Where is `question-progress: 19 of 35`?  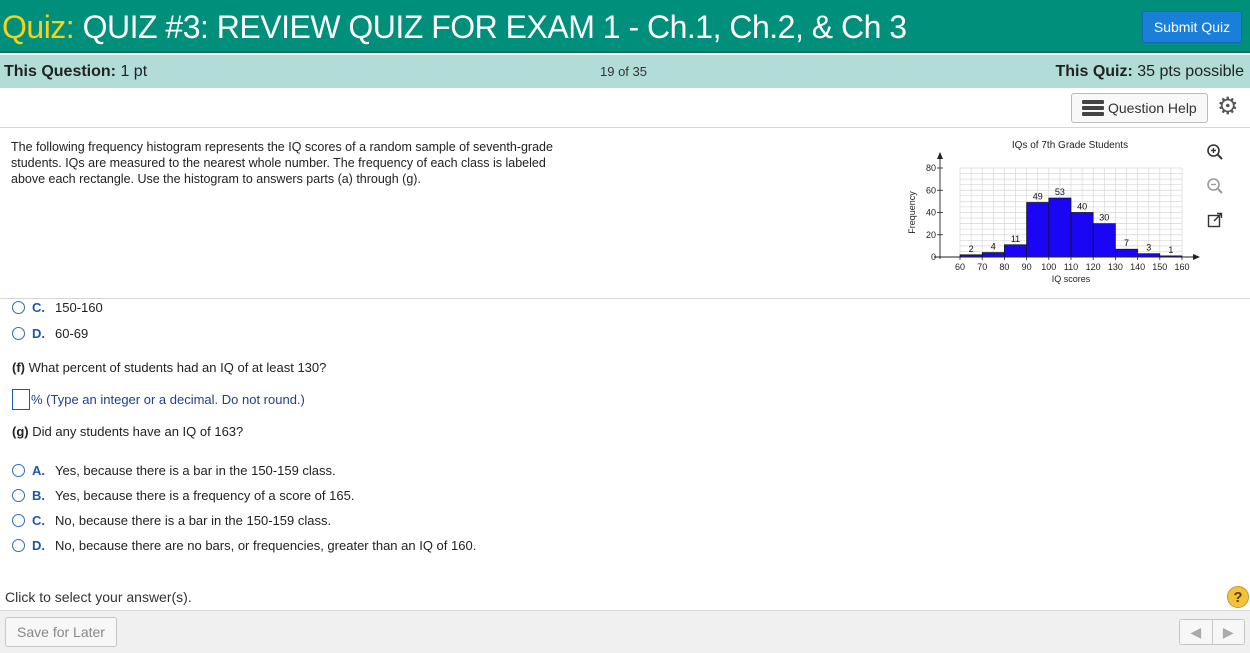 question-progress: 19 of 35 is located at coordinates (623, 71).